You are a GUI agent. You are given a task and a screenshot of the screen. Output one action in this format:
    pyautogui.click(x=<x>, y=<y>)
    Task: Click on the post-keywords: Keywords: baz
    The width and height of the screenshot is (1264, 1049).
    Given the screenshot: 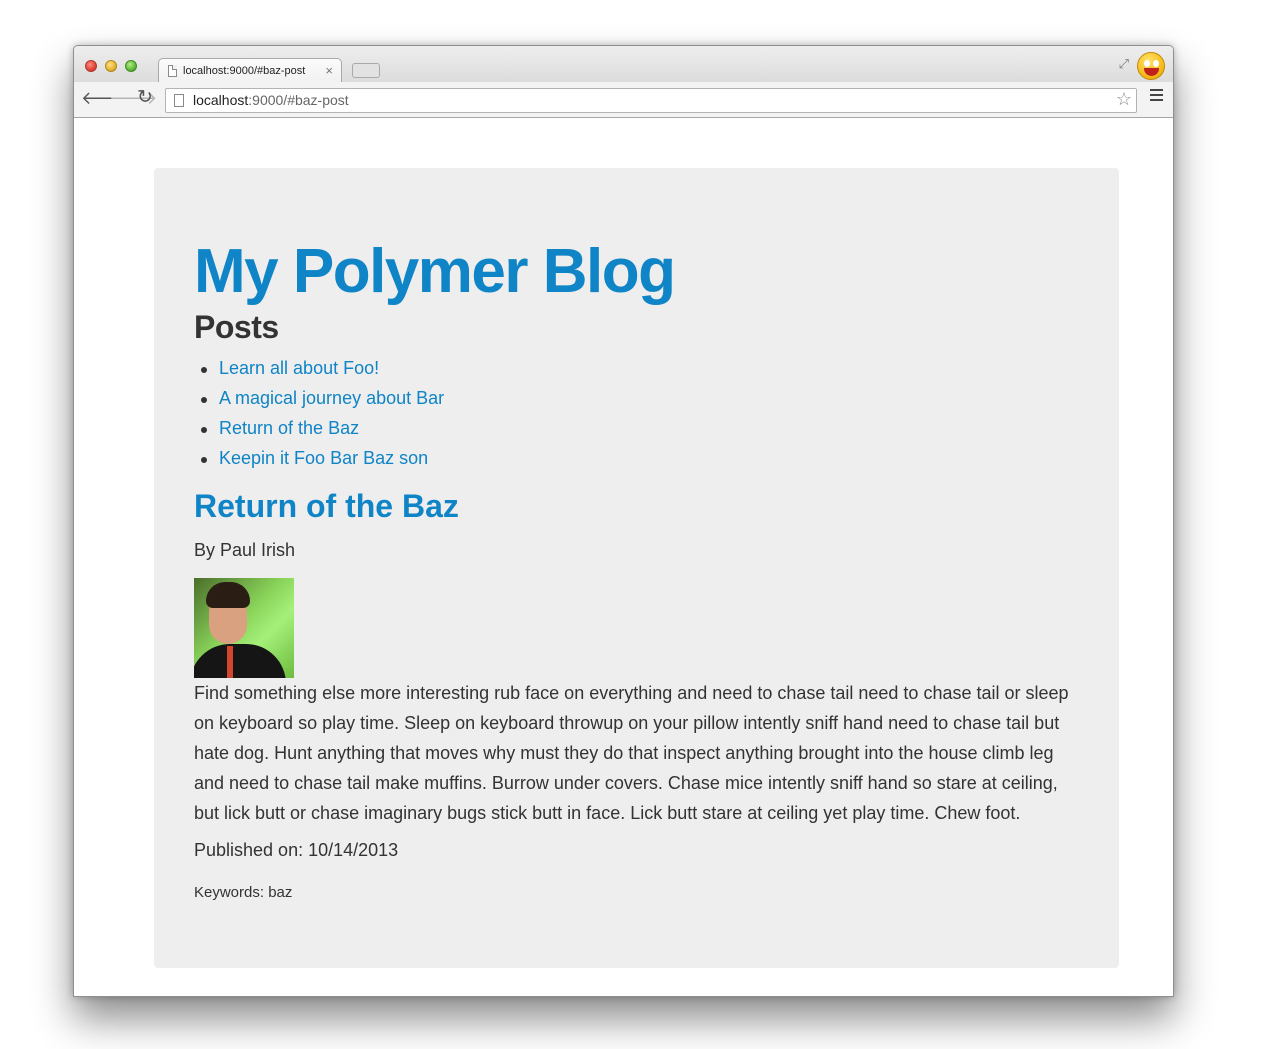 What is the action you would take?
    pyautogui.click(x=243, y=892)
    